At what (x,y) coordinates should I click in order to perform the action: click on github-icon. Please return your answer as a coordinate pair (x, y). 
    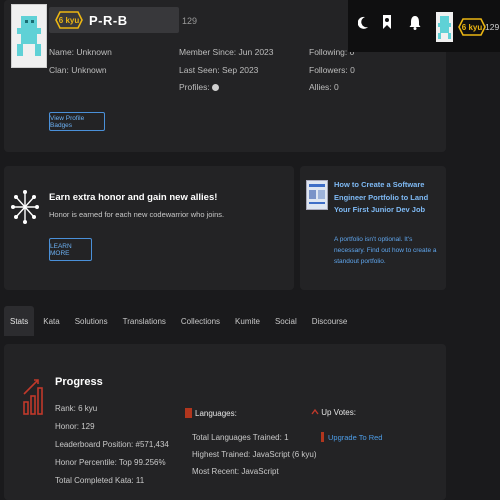
    Looking at the image, I should click on (215, 87).